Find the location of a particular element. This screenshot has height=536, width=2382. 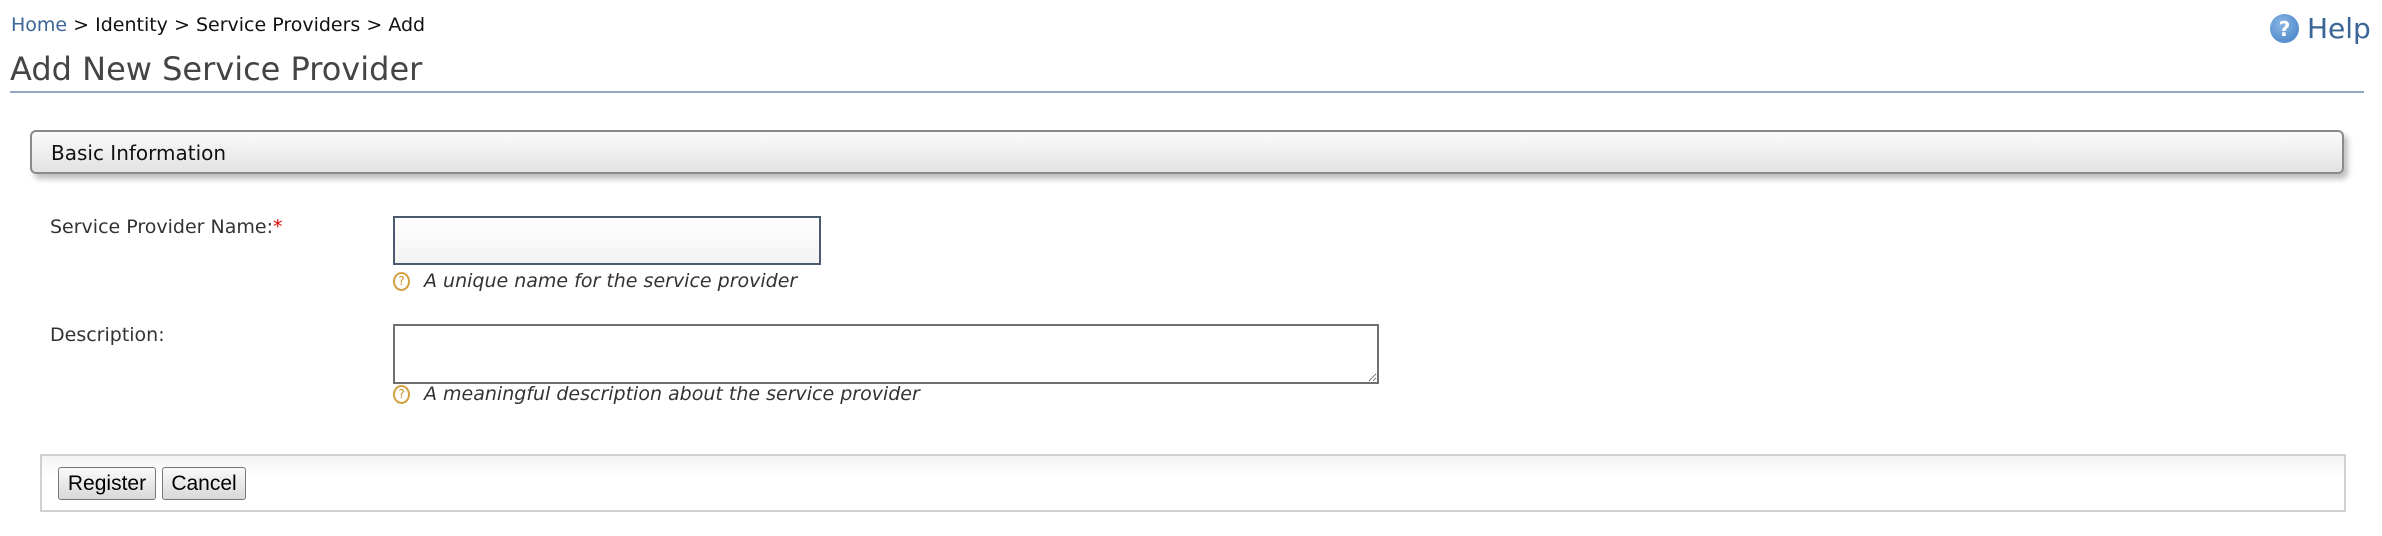

service-provider-name-label: Service Provider Name:* is located at coordinates (166, 227).